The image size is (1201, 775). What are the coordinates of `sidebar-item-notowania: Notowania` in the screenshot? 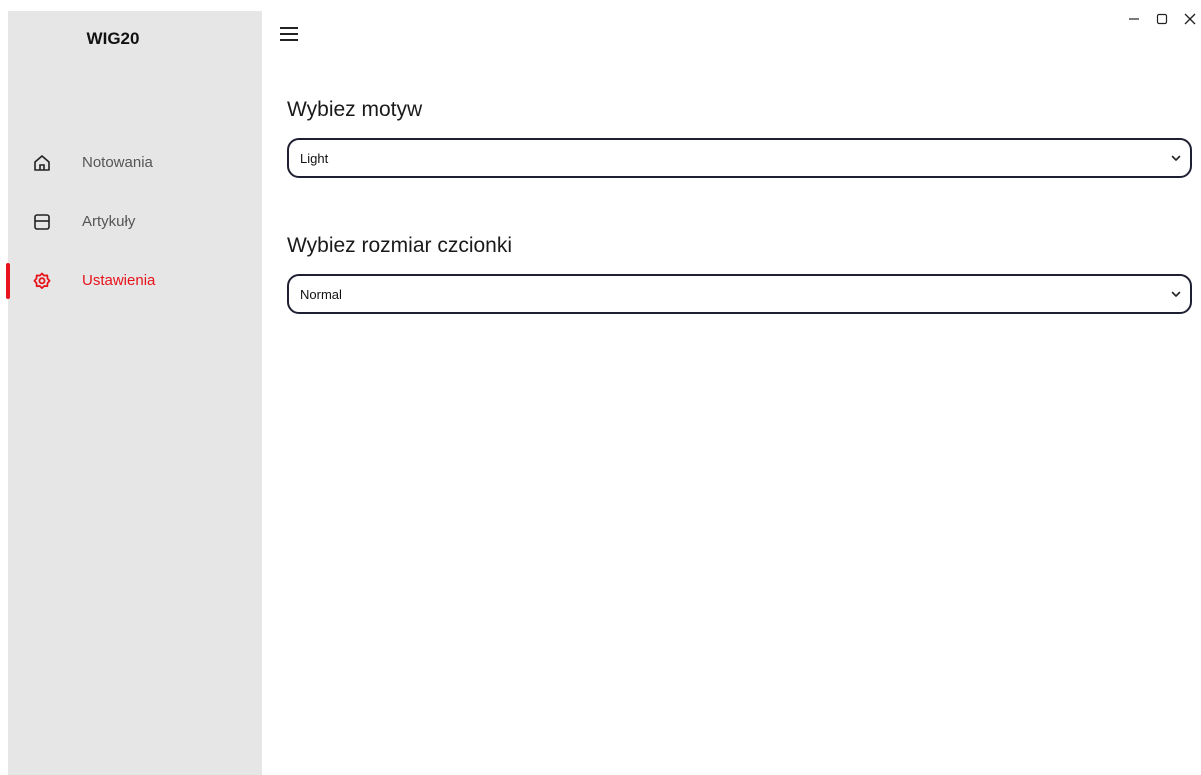 It's located at (135, 163).